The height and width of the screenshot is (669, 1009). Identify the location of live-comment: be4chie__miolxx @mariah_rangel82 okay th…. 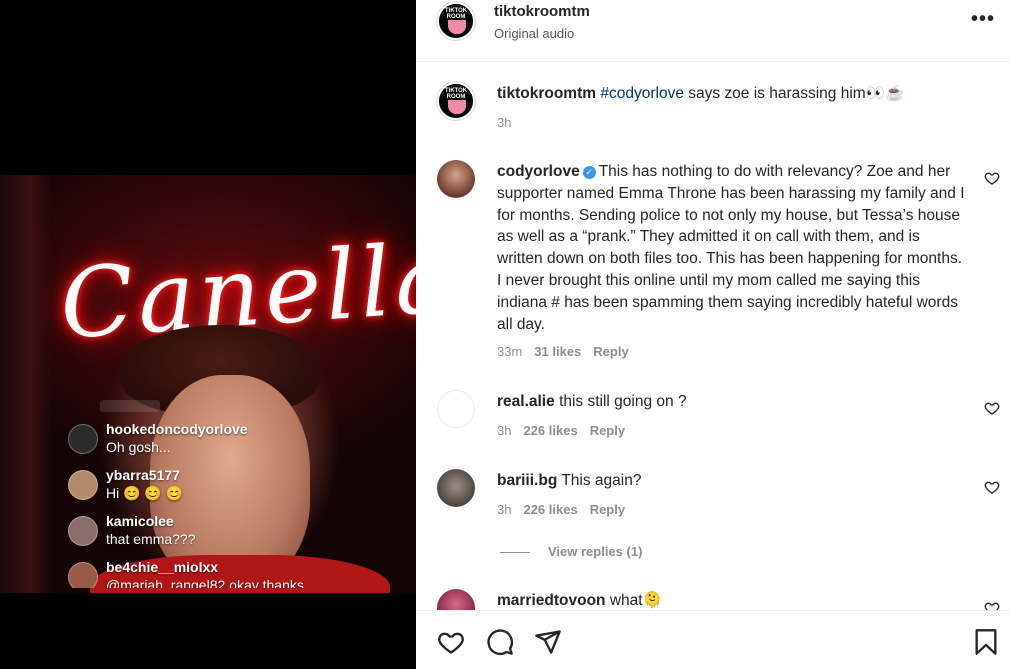
(218, 573).